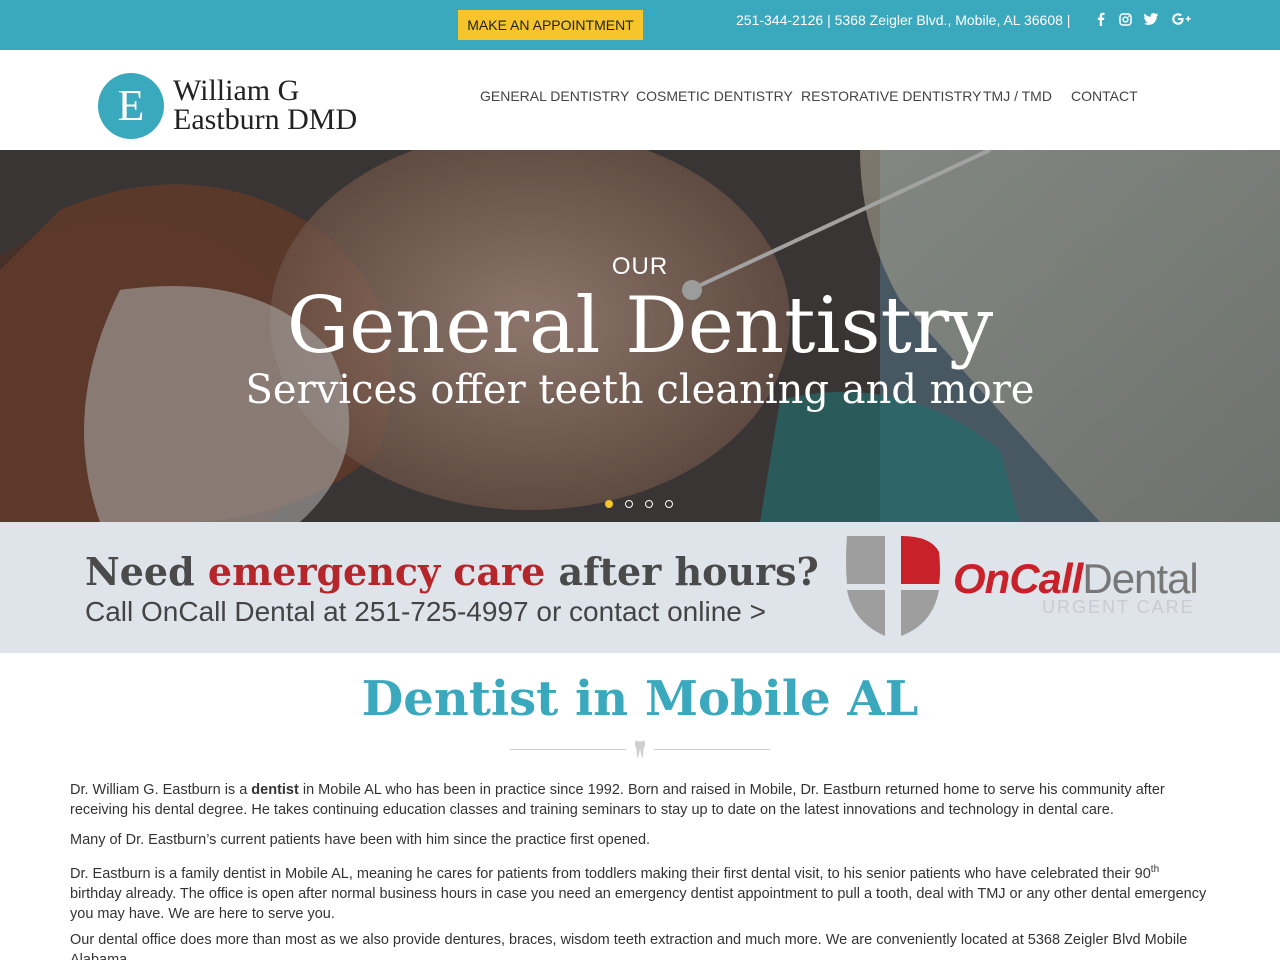  What do you see at coordinates (682, 571) in the screenshot?
I see `emergency-heading-part2: after hours?` at bounding box center [682, 571].